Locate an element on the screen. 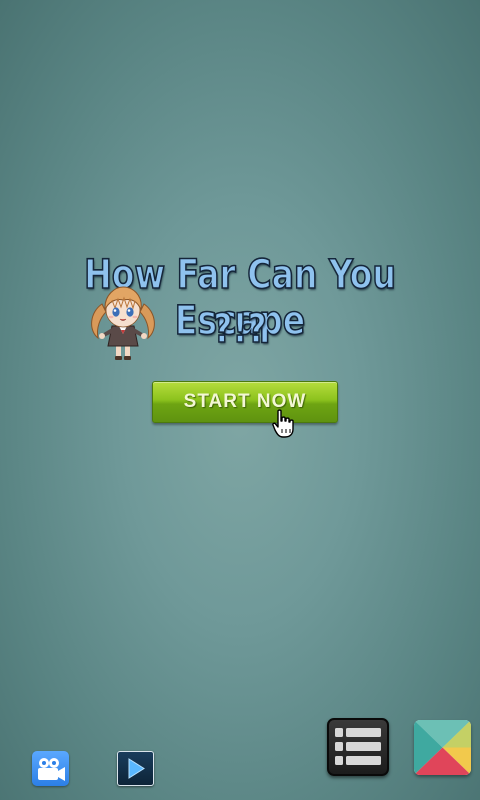 Image resolution: width=480 pixels, height=800 pixels. play-store-icon is located at coordinates (442, 747).